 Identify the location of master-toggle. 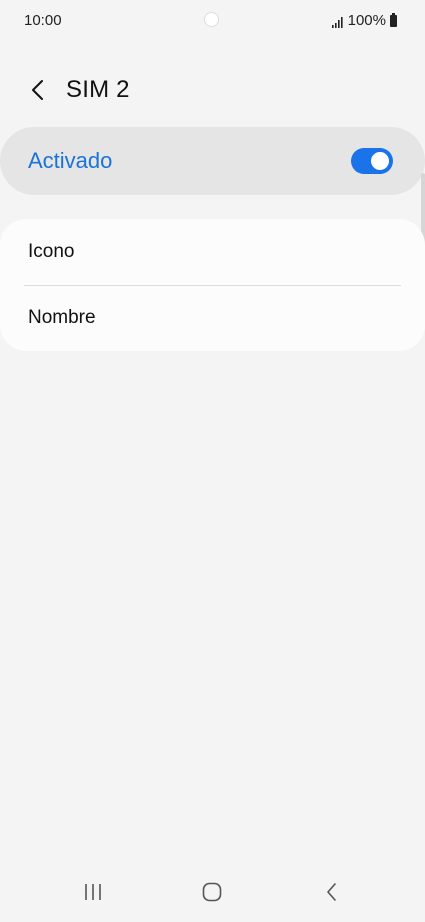
(372, 161).